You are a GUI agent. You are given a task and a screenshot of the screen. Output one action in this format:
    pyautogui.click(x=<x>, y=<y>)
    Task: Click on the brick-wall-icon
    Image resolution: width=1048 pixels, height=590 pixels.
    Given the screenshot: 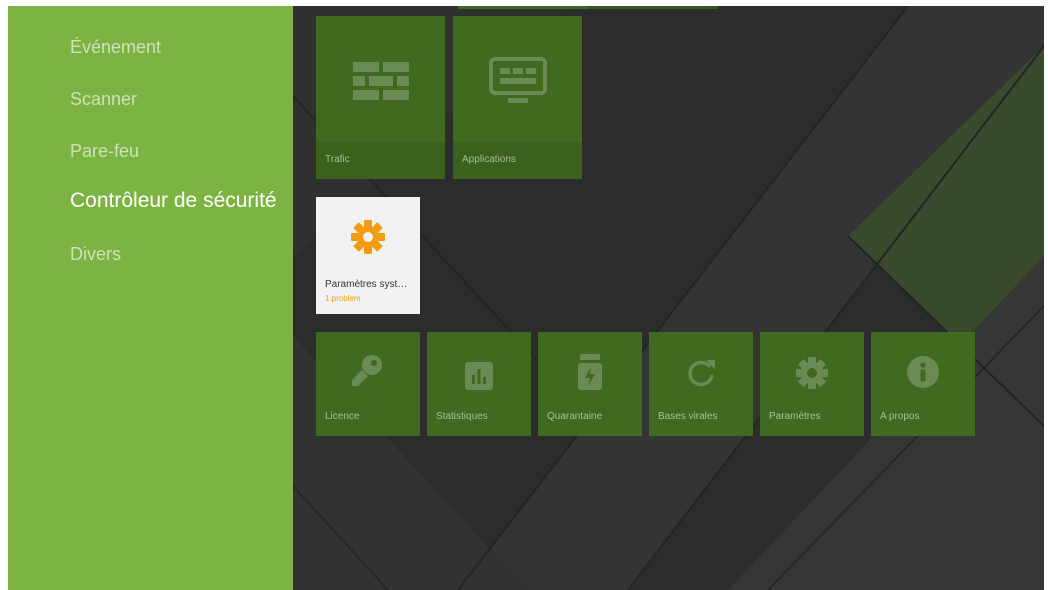 What is the action you would take?
    pyautogui.click(x=380, y=81)
    